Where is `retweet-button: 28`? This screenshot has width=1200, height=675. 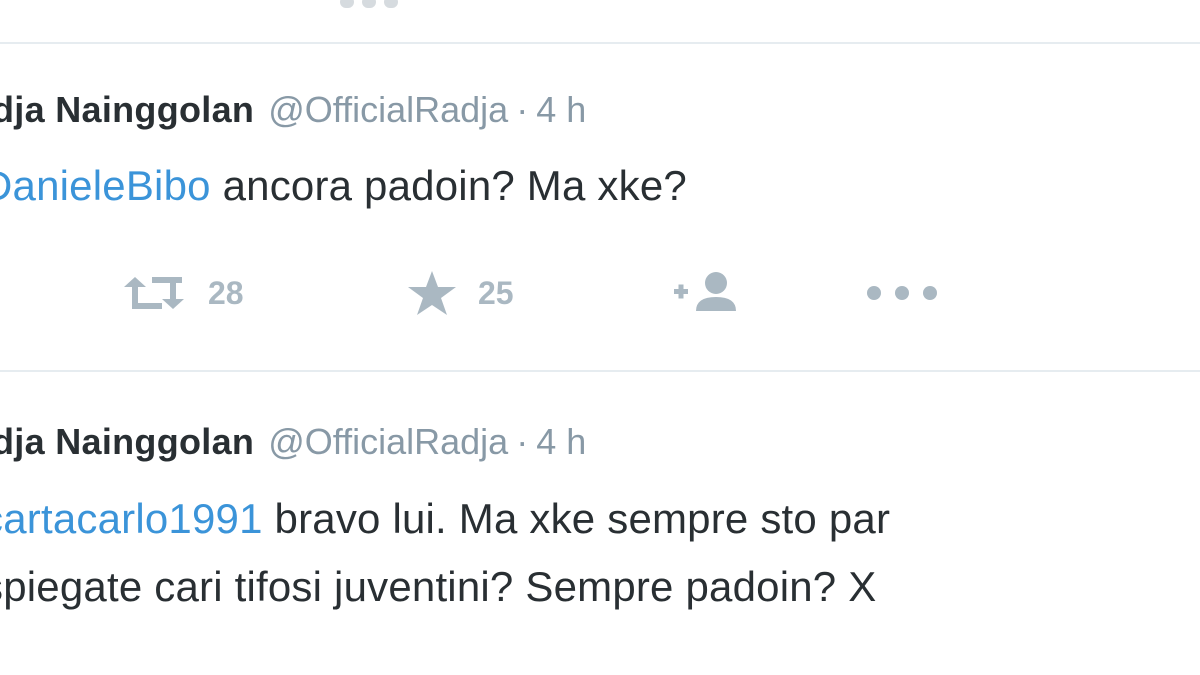 retweet-button: 28 is located at coordinates (181, 293).